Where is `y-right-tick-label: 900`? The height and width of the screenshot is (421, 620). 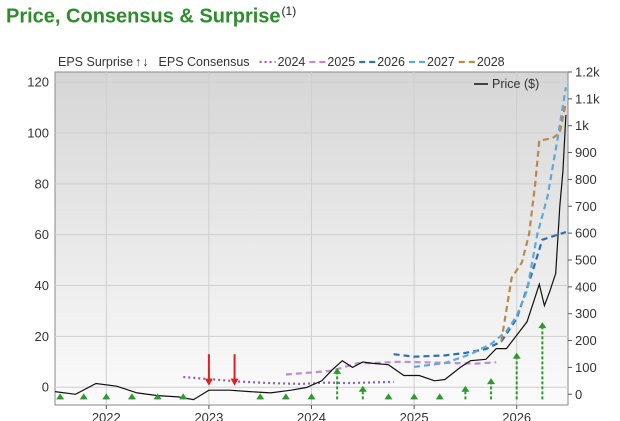 y-right-tick-label: 900 is located at coordinates (586, 152).